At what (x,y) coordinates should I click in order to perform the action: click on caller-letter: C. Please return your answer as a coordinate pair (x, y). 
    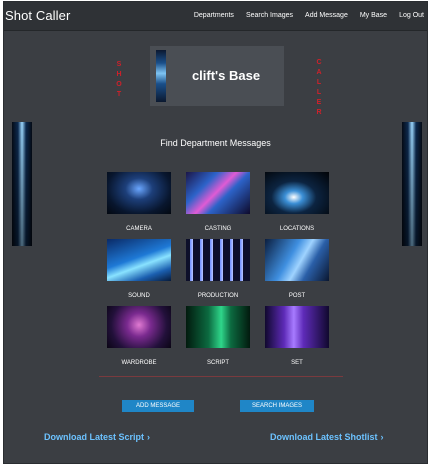
    Looking at the image, I should click on (319, 62).